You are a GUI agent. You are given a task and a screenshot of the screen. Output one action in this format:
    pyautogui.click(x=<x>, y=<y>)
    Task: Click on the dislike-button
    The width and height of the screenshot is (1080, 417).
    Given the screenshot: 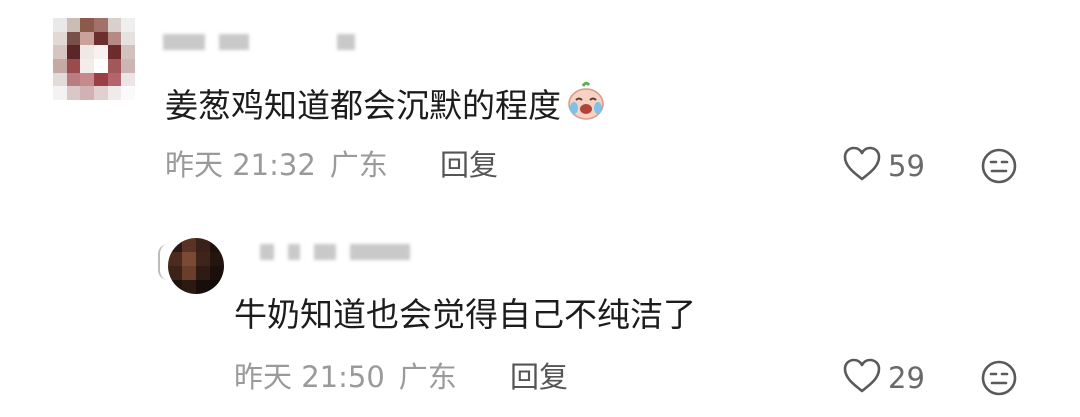 What is the action you would take?
    pyautogui.click(x=999, y=168)
    